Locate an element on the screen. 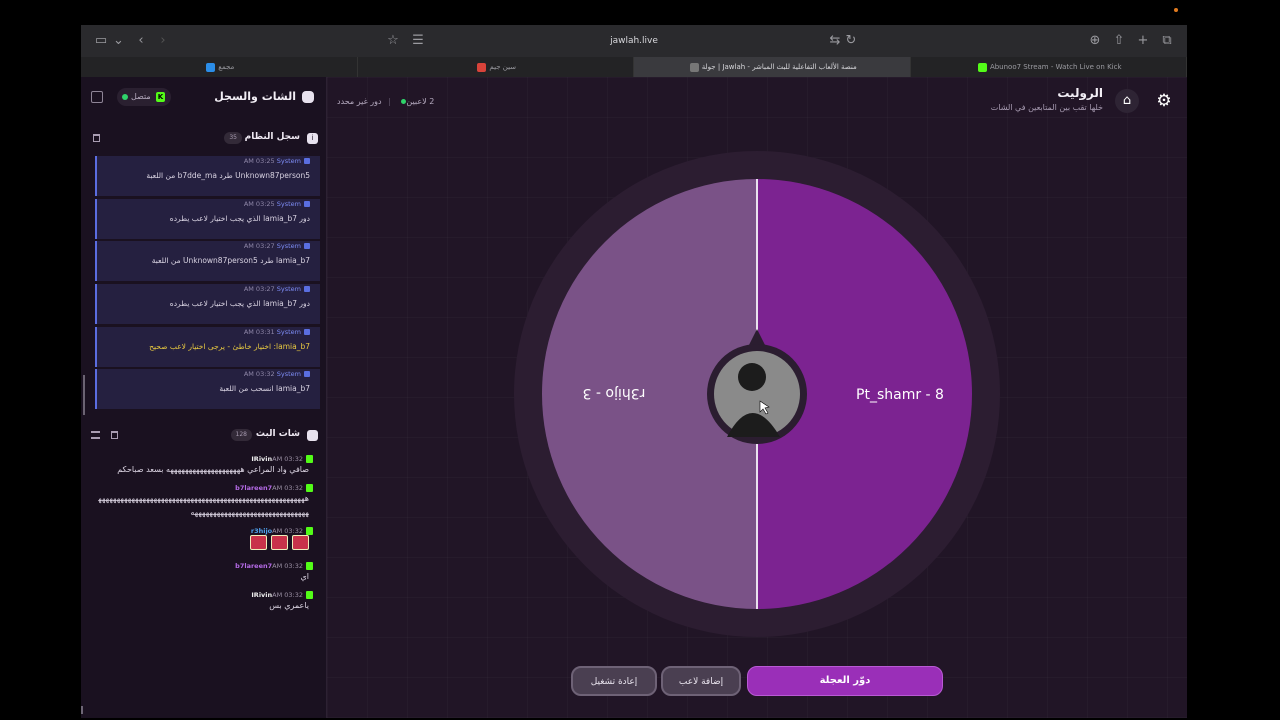 The width and height of the screenshot is (1280, 720). tab-label: Abunoo7 Stream - Watch Live on Kick is located at coordinates (1055, 67).